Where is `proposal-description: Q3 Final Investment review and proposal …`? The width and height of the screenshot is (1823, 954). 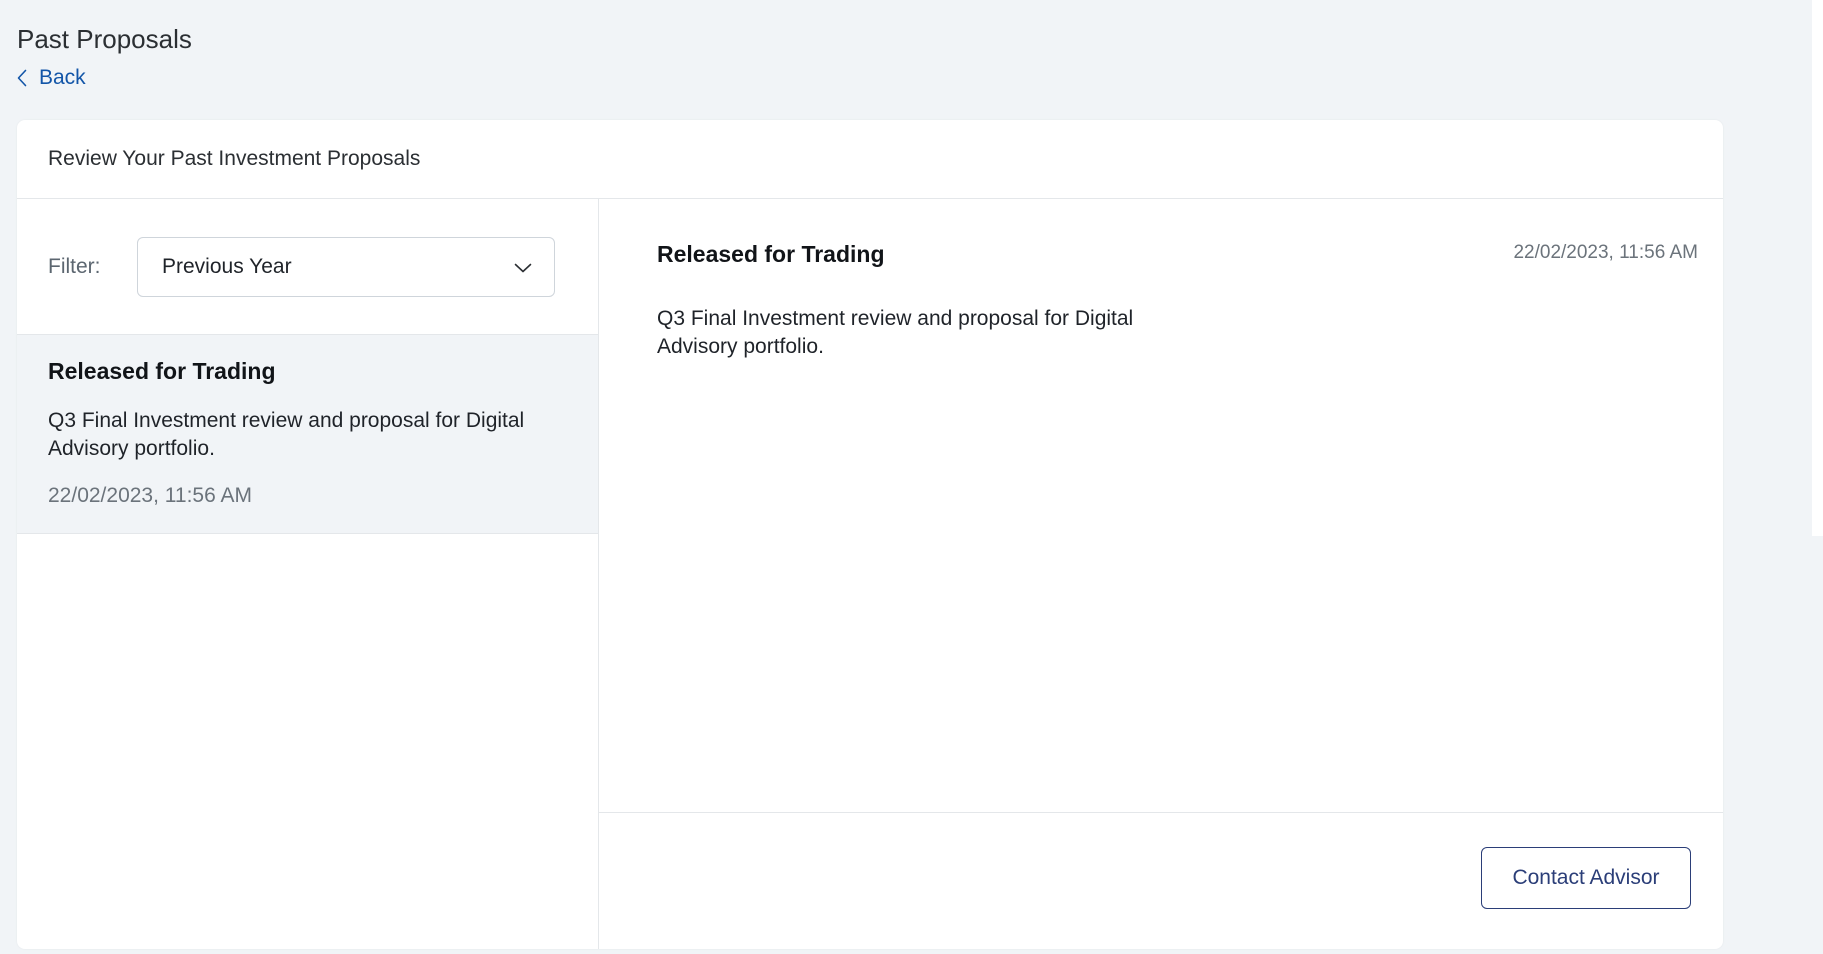
proposal-description: Q3 Final Investment review and proposal … is located at coordinates (286, 434).